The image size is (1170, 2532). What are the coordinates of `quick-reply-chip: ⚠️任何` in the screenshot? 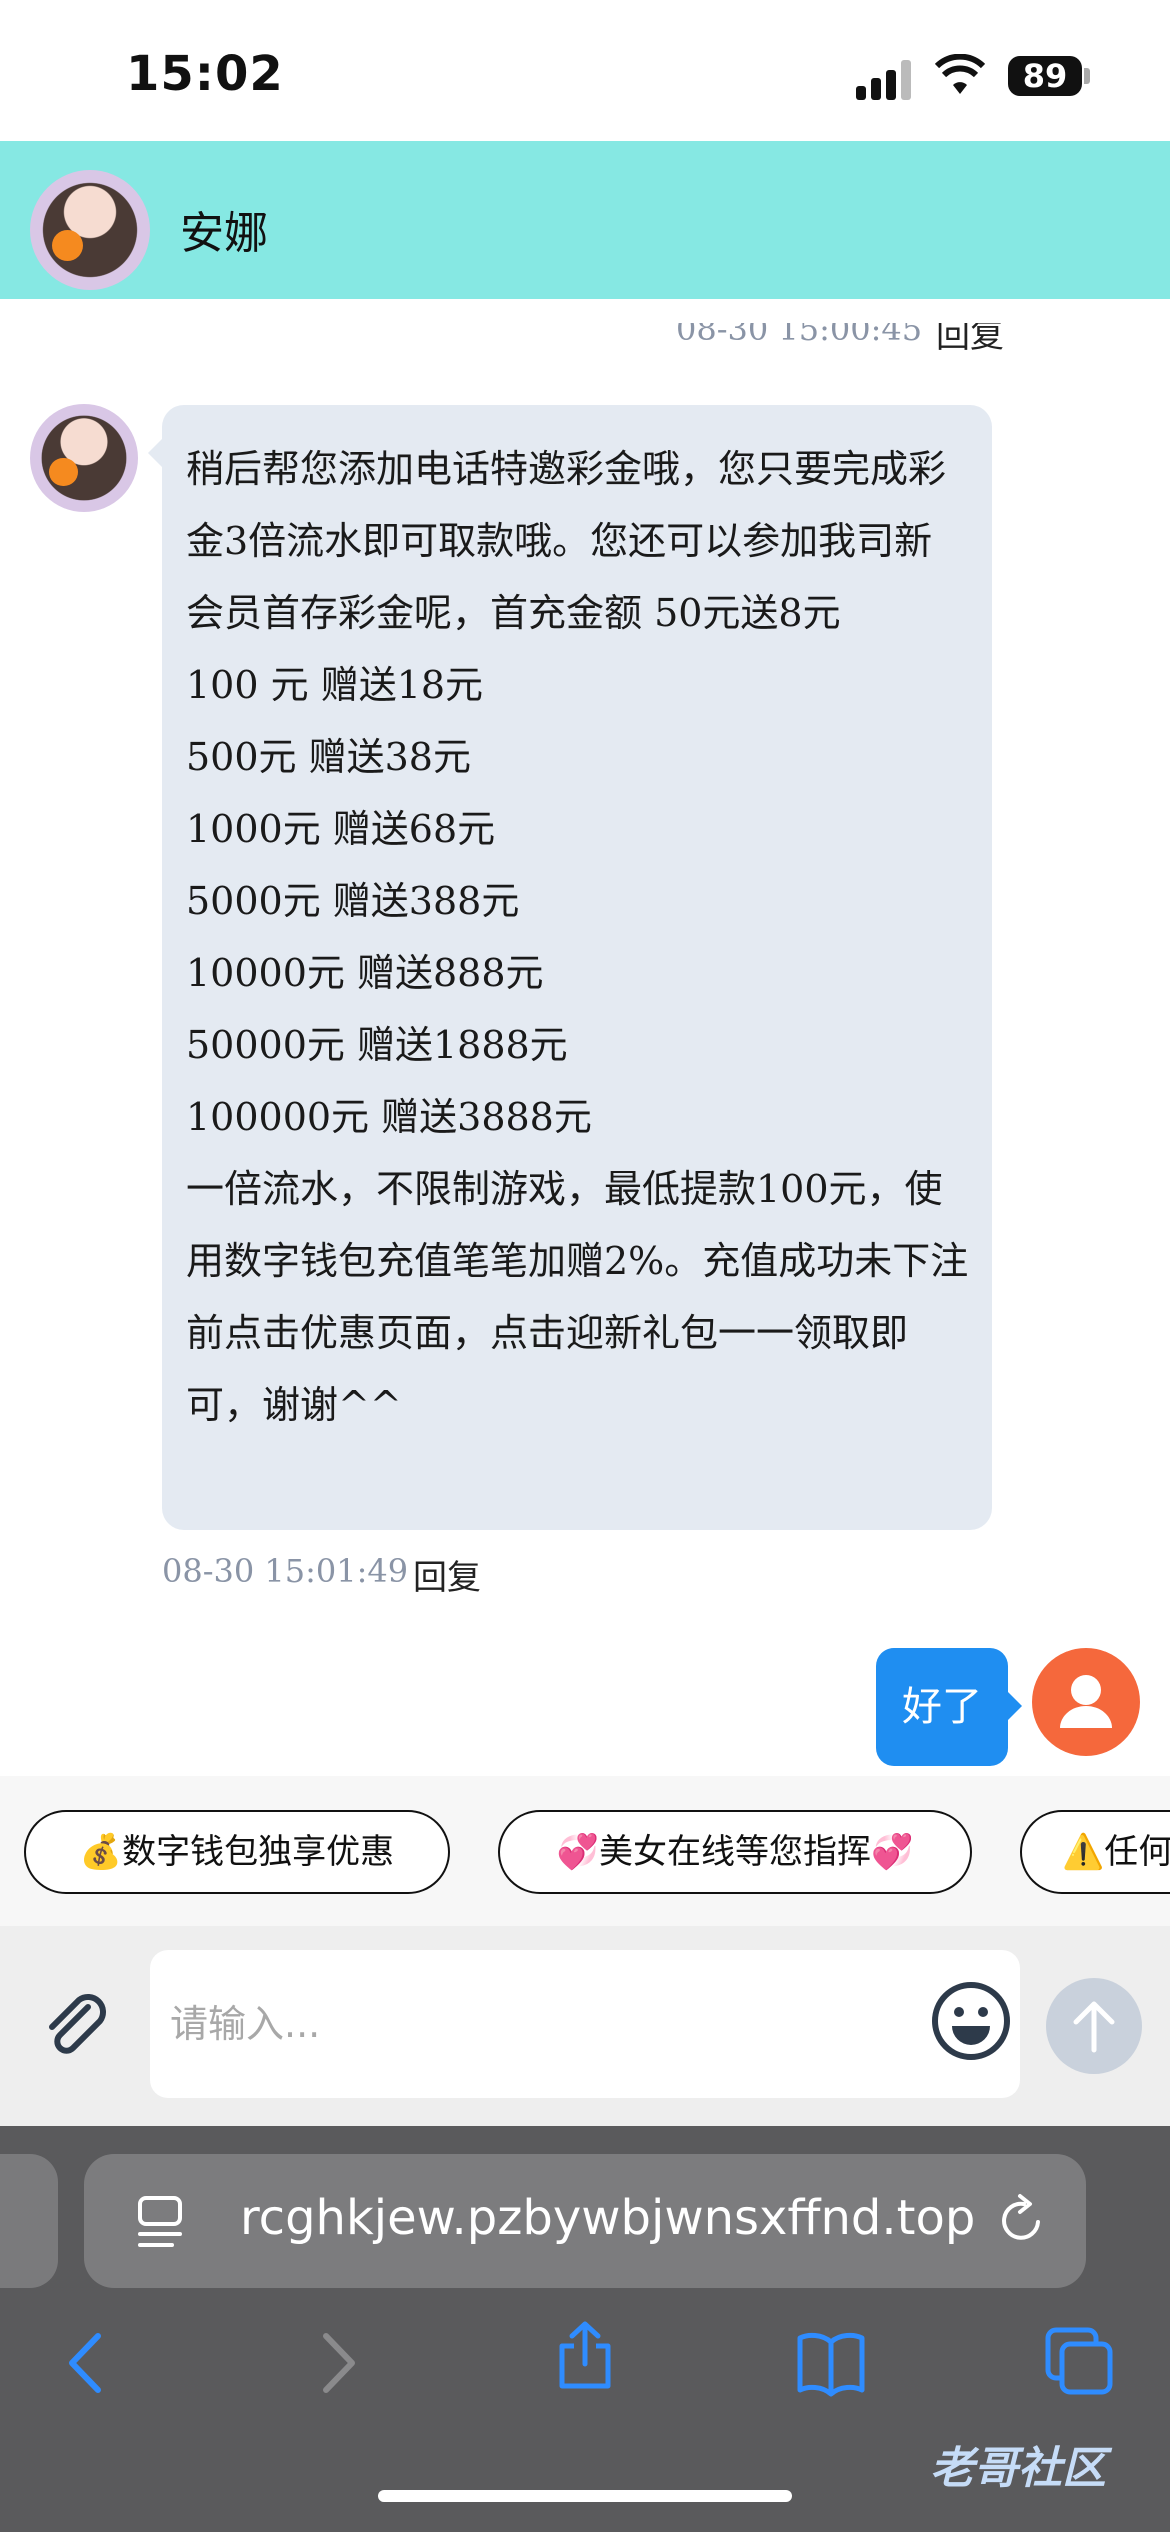 It's located at (1095, 1852).